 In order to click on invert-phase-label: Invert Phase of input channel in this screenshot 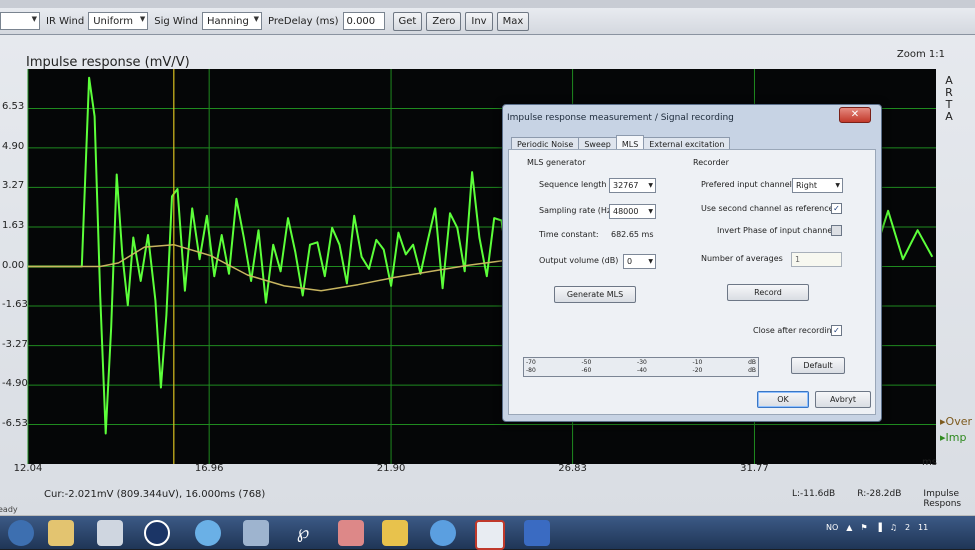, I will do `click(776, 230)`.